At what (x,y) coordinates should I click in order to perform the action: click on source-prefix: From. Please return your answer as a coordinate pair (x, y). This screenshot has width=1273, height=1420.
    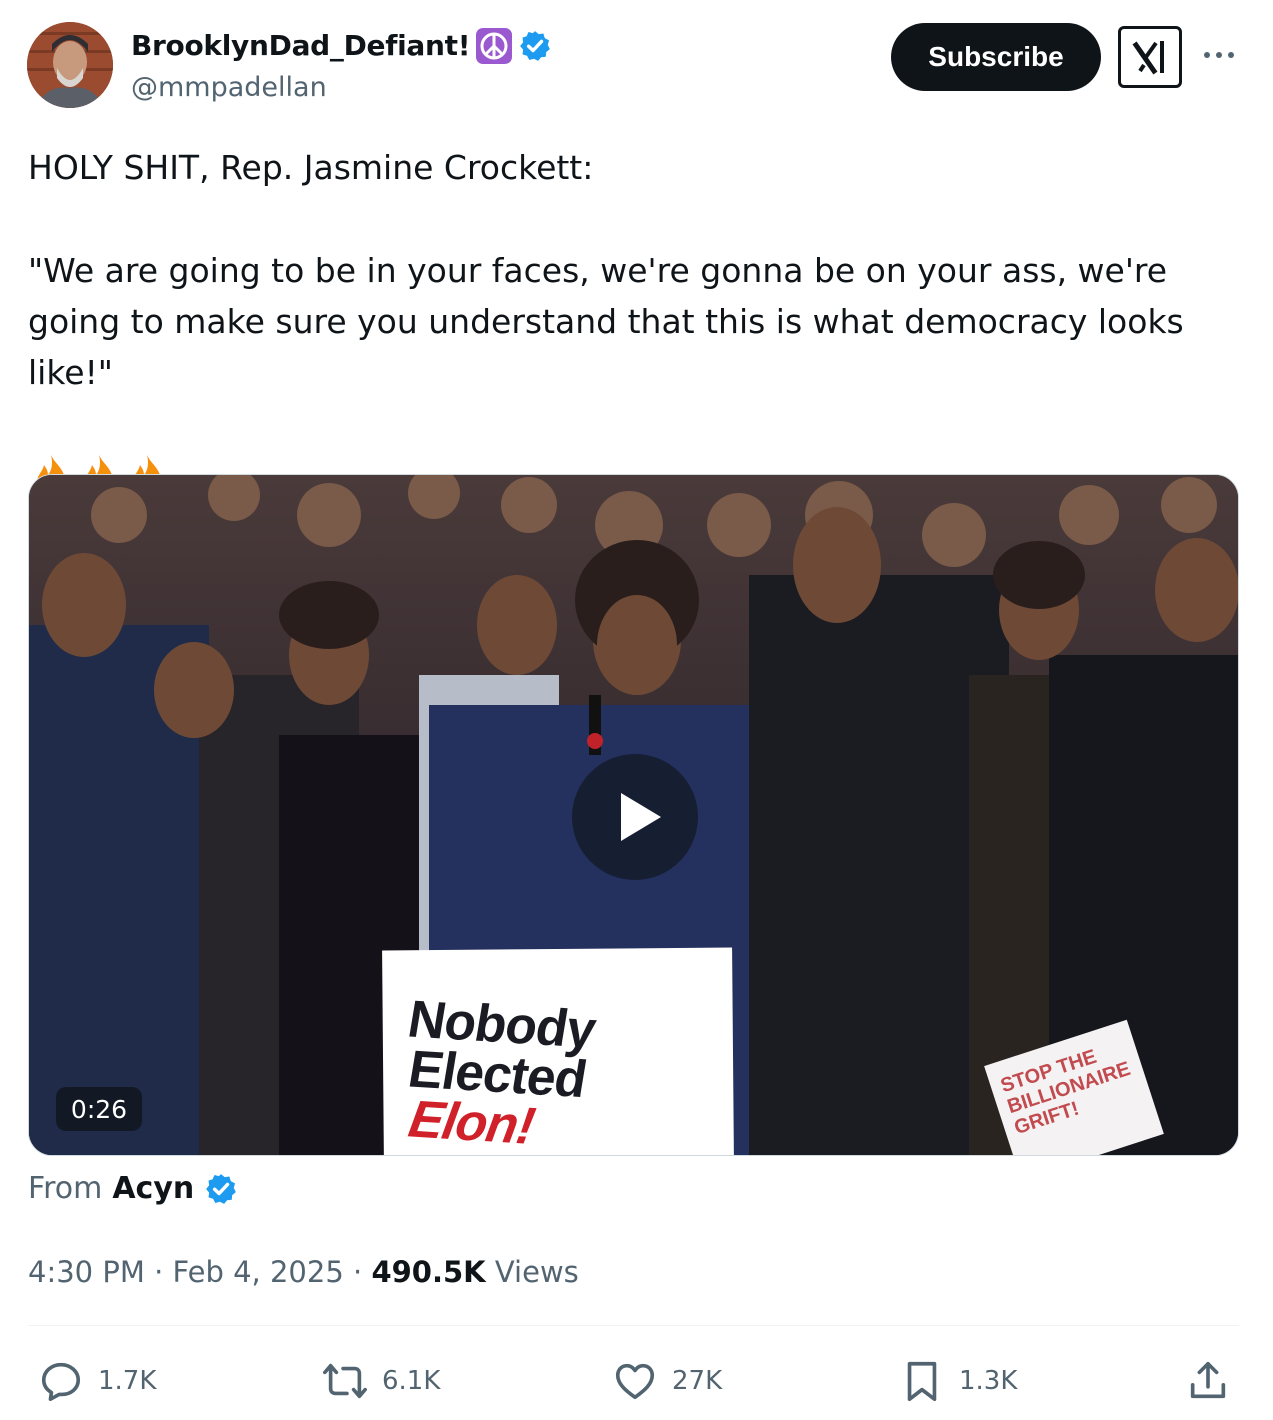
    Looking at the image, I should click on (65, 1188).